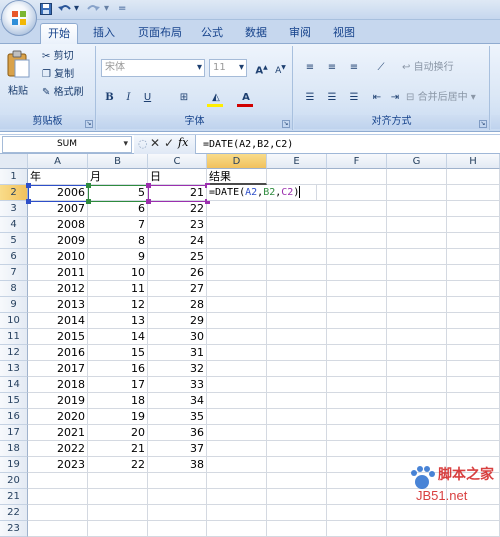 The width and height of the screenshot is (500, 537). What do you see at coordinates (58, 209) in the screenshot?
I see `table-cell: 2007` at bounding box center [58, 209].